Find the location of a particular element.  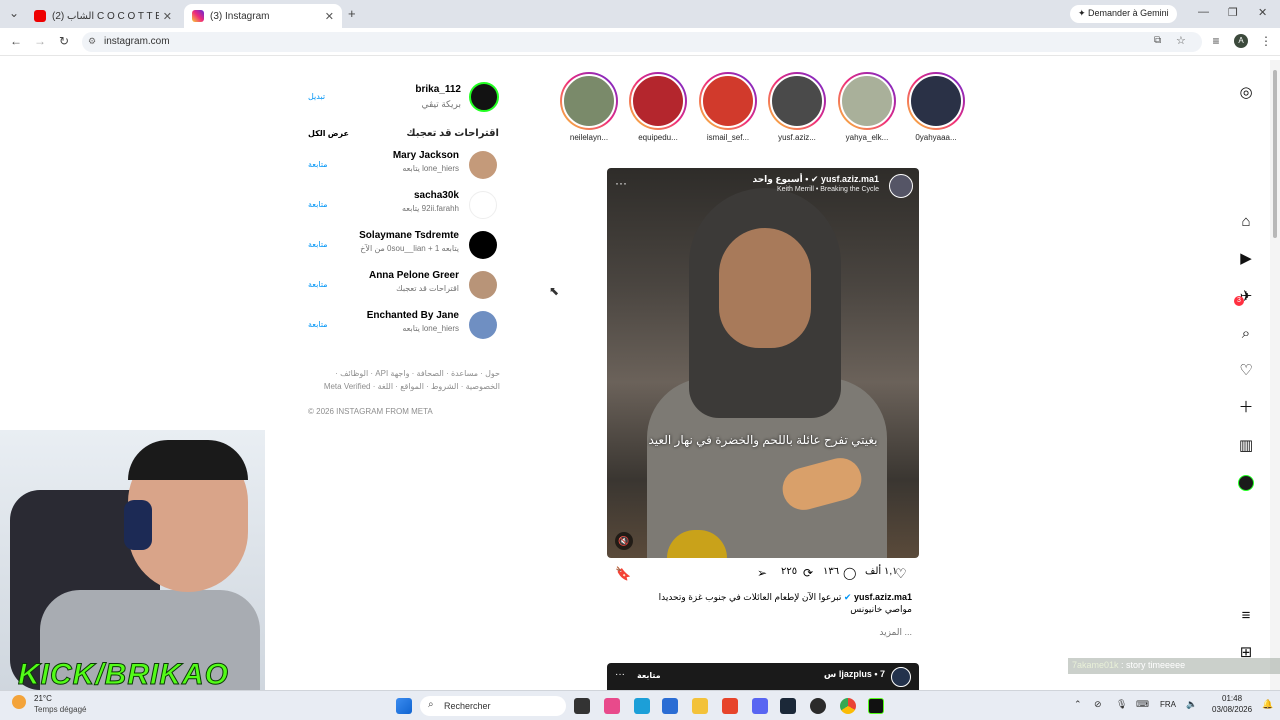

page-scrollbar is located at coordinates (1275, 375).